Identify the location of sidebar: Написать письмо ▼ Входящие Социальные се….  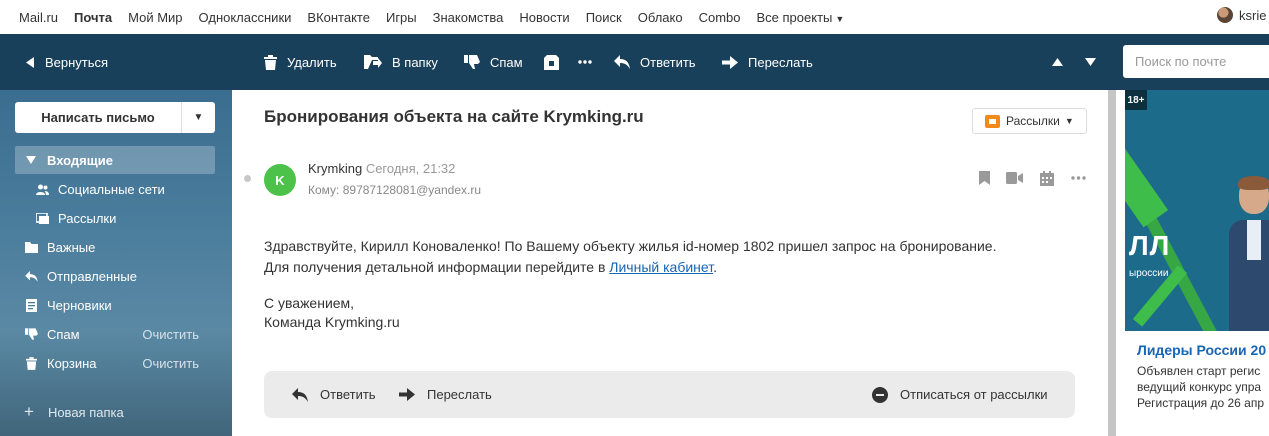
(116, 263).